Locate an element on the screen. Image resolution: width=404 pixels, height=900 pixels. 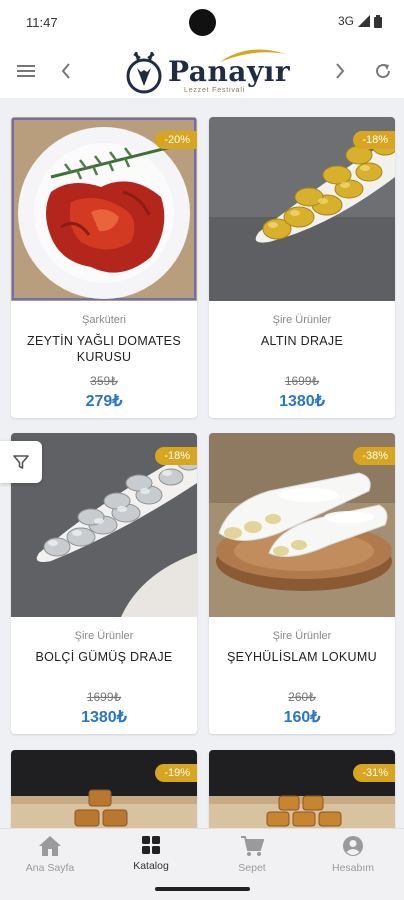
nav-cart-label: Sepet is located at coordinates (252, 868).